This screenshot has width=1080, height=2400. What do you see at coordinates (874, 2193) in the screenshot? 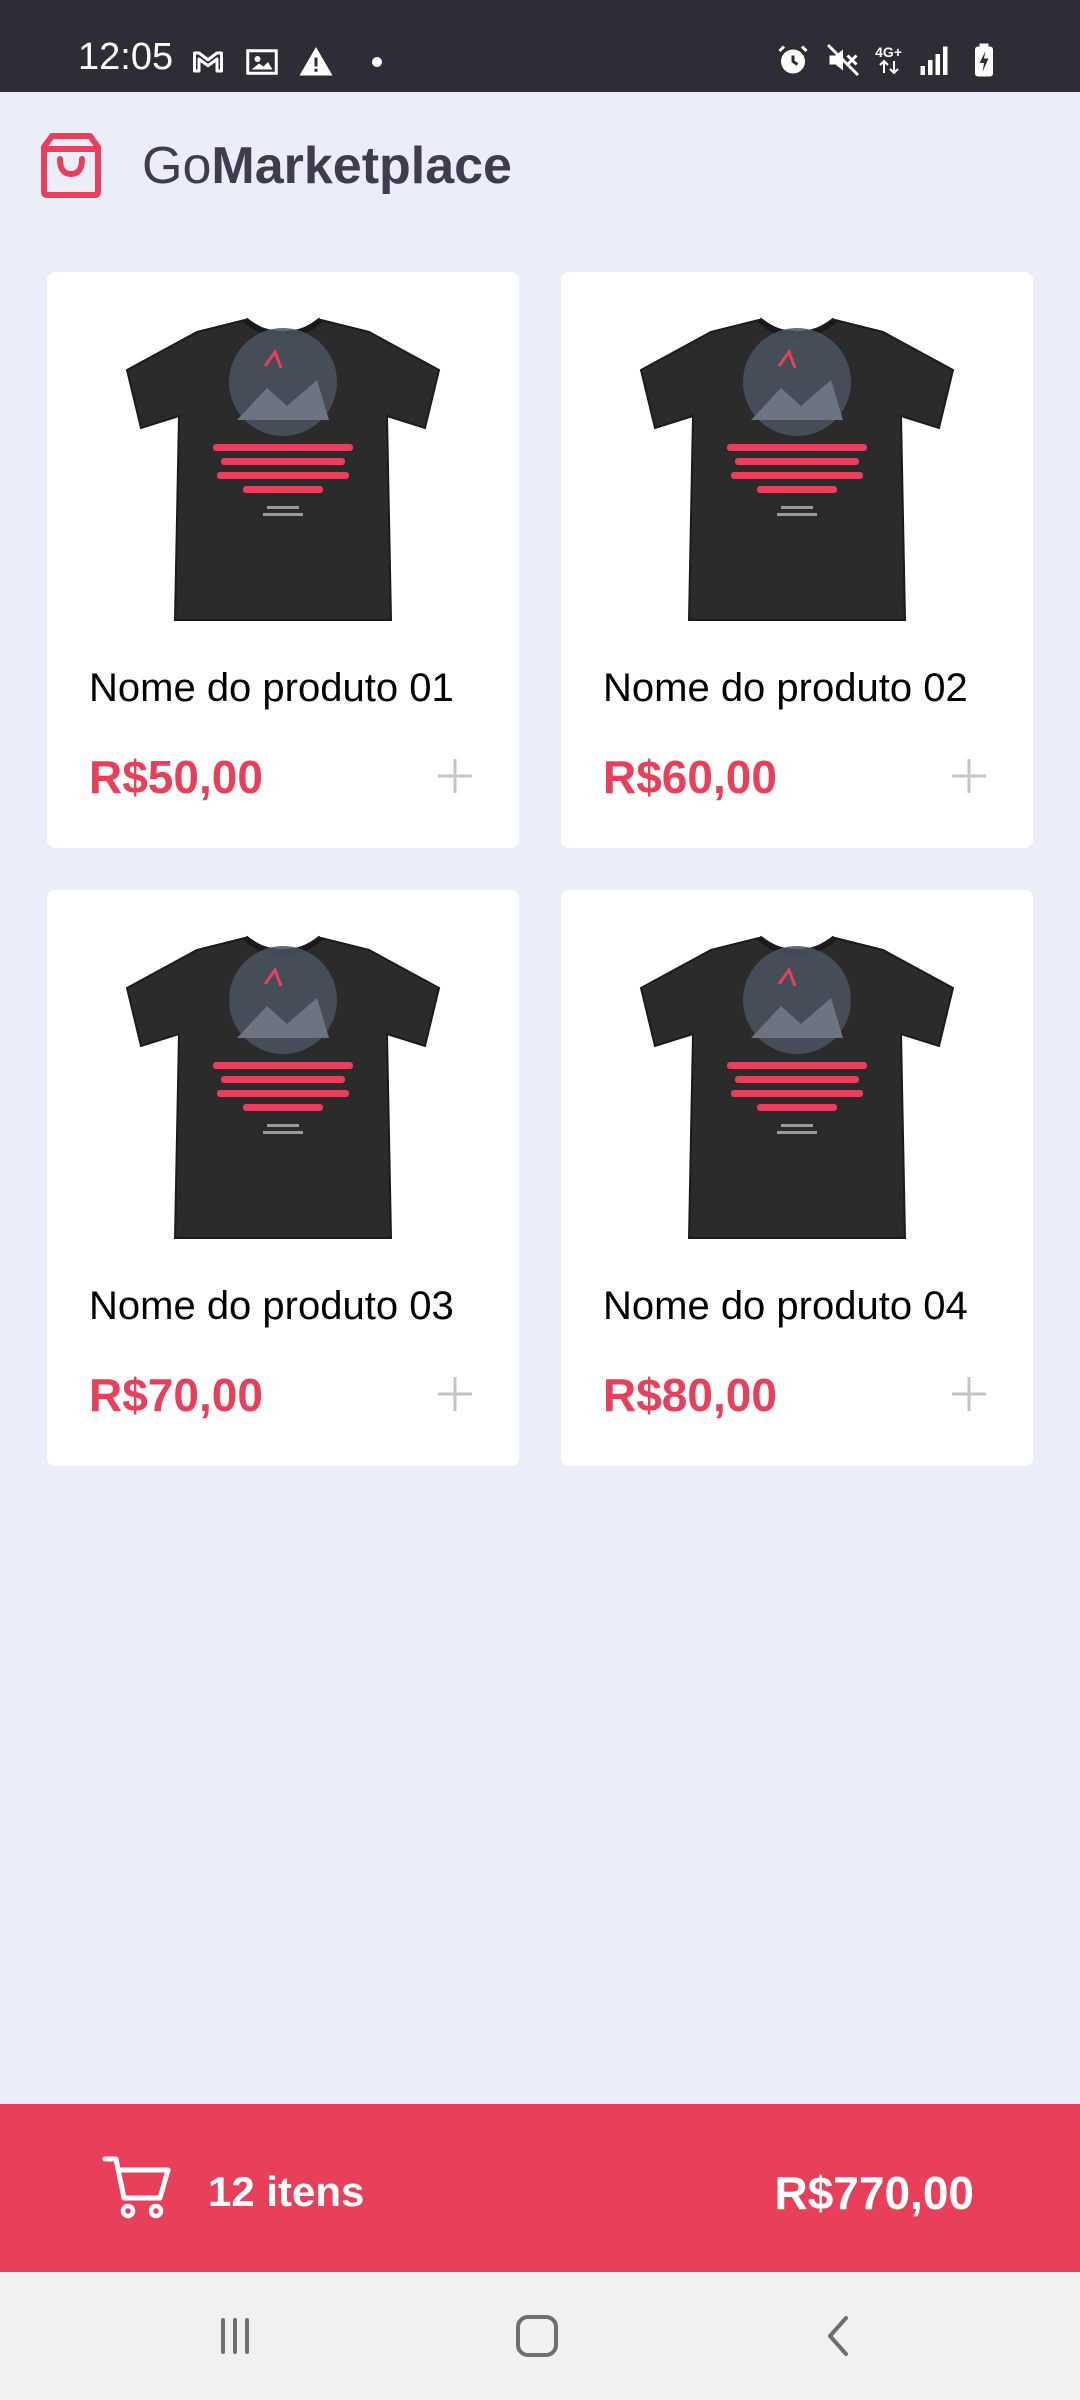
I see `cart-total-value: R$770,00` at bounding box center [874, 2193].